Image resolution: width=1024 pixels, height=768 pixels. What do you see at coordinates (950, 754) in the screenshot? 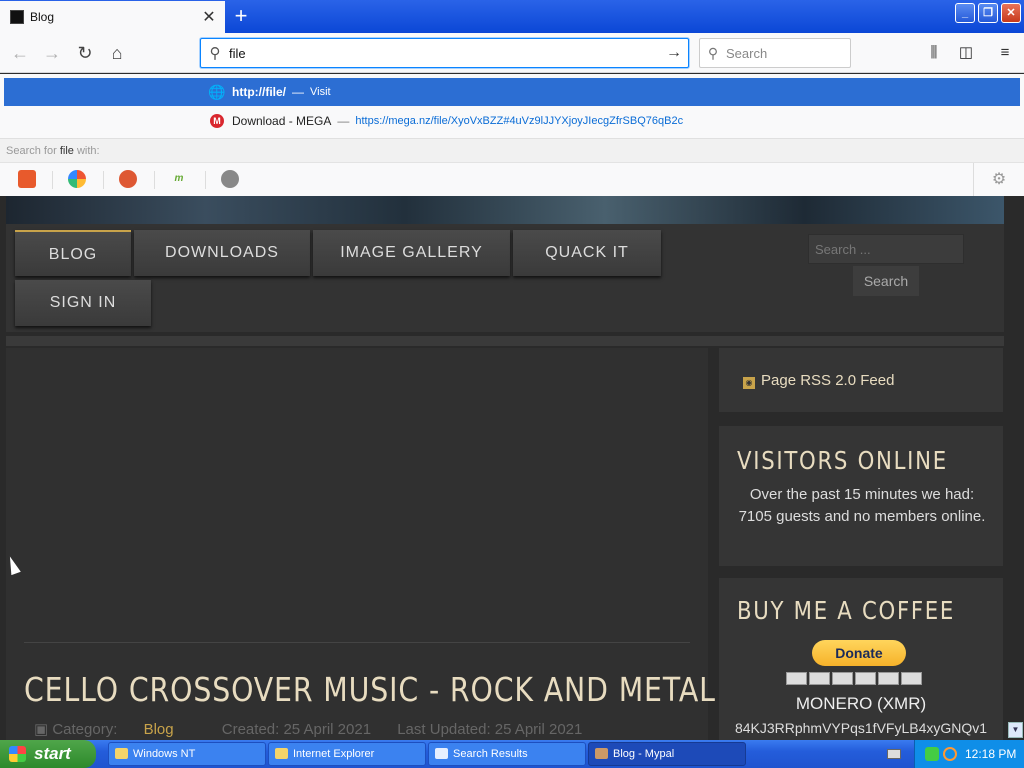
I see `search-tray-icon` at bounding box center [950, 754].